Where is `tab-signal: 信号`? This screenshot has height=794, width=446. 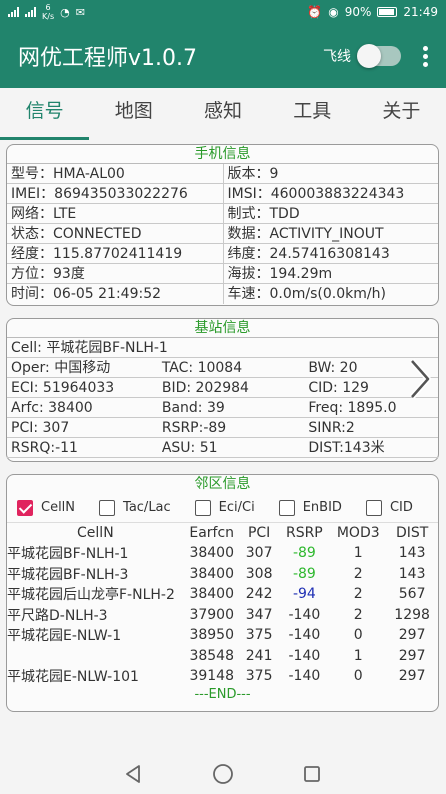
tab-signal: 信号 is located at coordinates (45, 114).